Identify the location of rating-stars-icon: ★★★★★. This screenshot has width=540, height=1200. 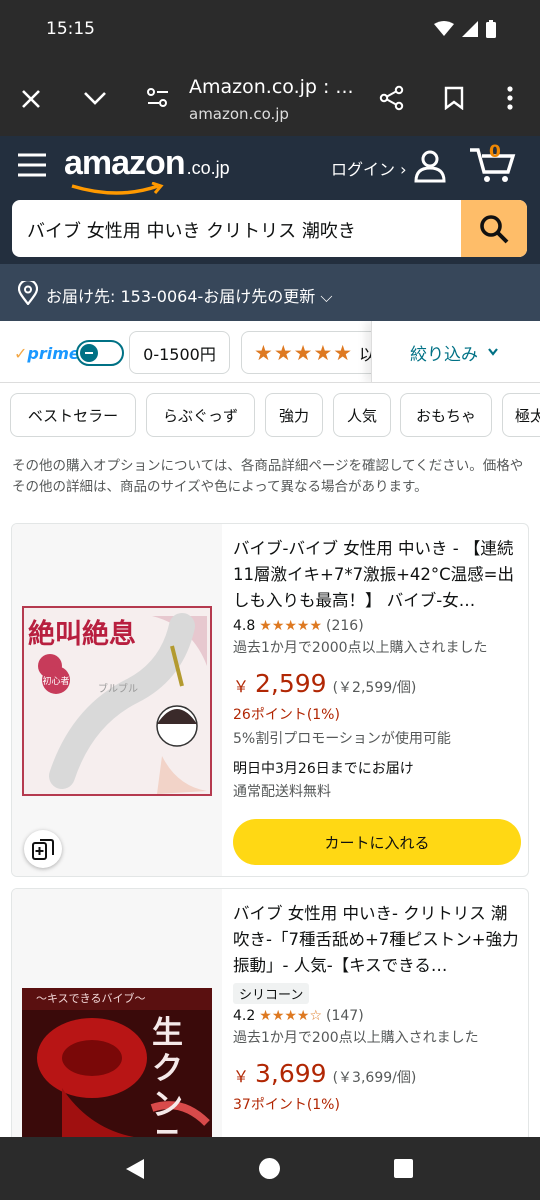
(291, 626).